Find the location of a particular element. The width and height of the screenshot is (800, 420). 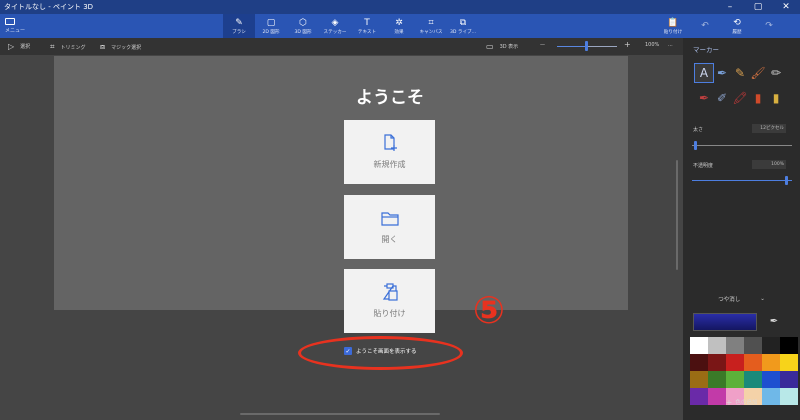

tool-text: T テキスト is located at coordinates (367, 26).